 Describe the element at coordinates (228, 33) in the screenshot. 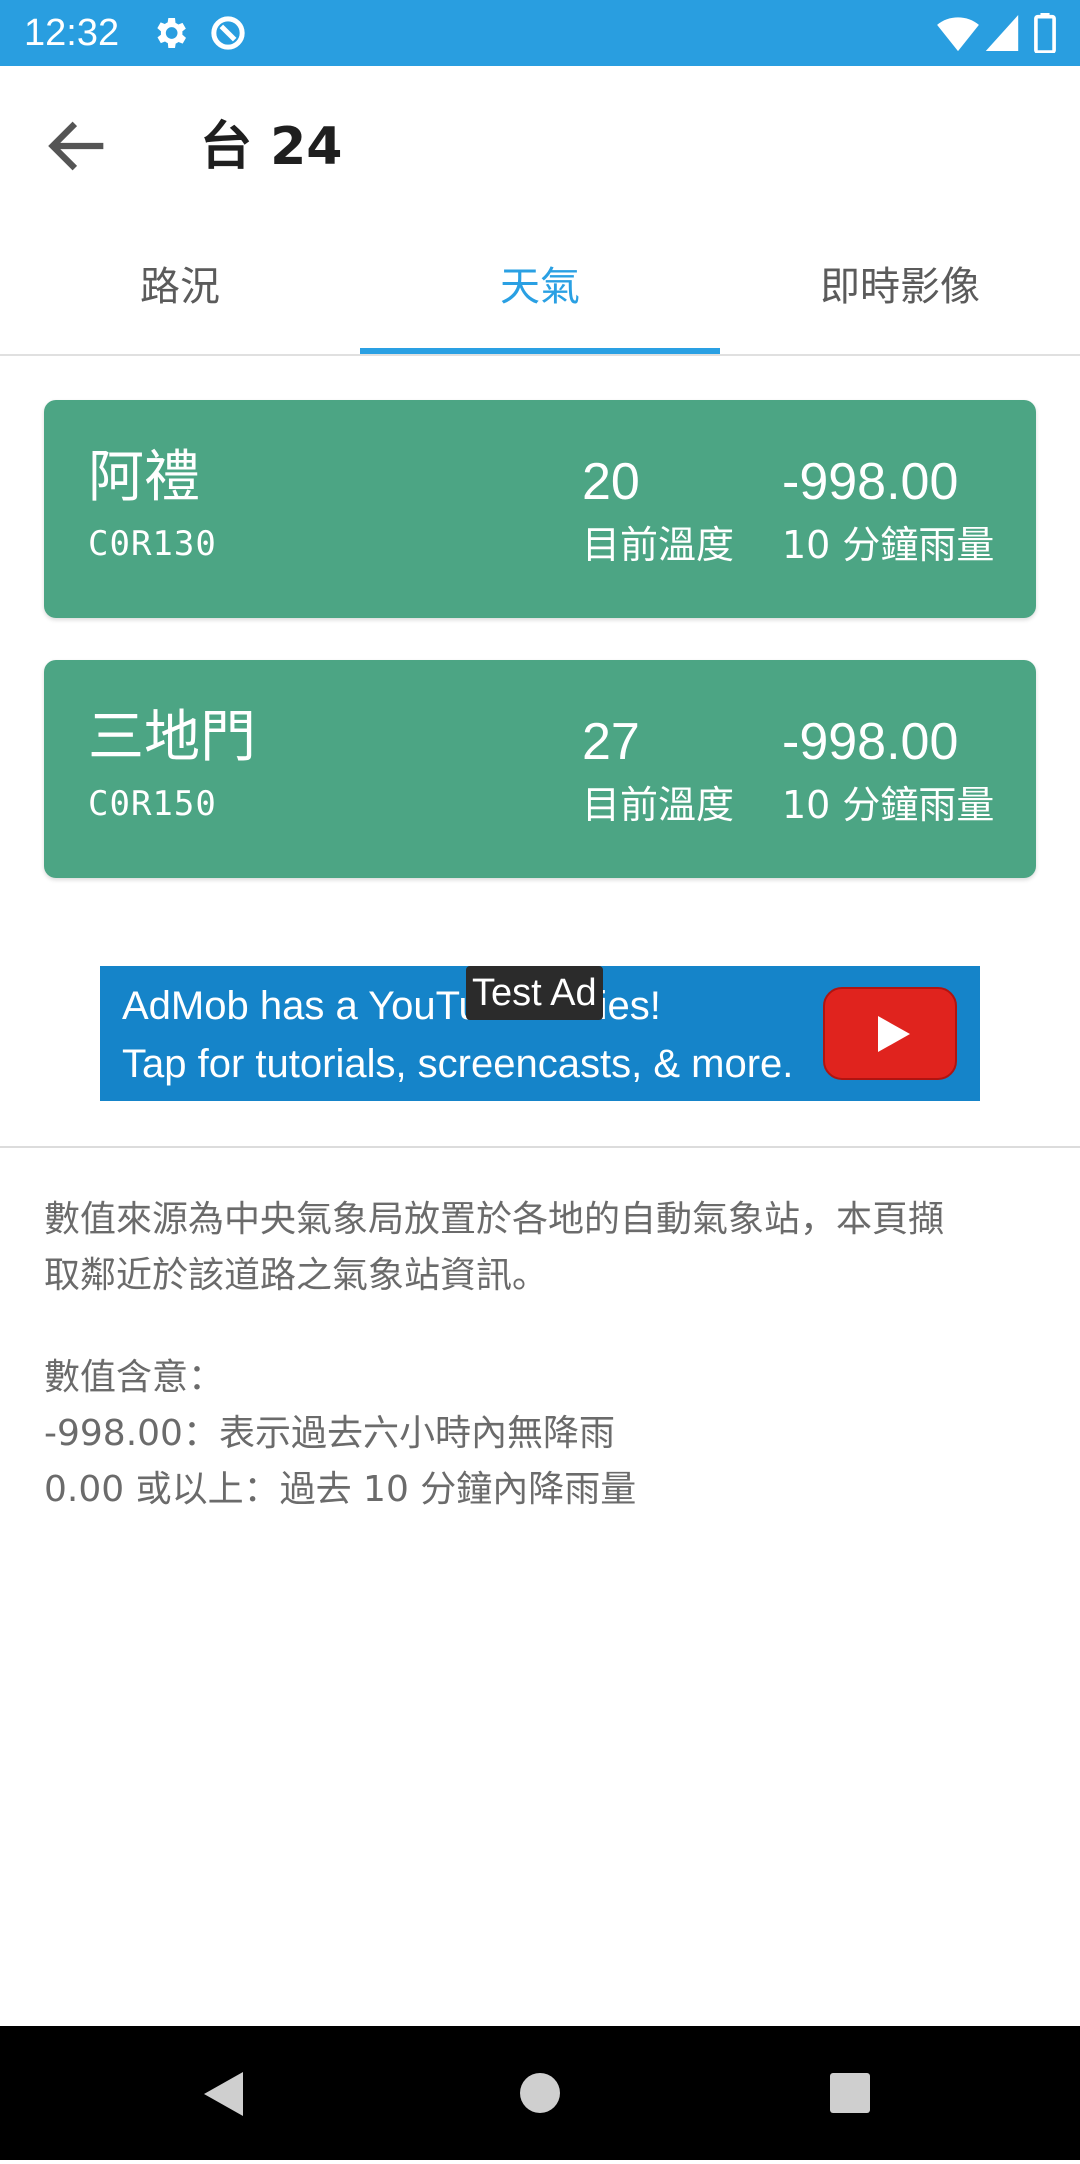

I see `data-saver-icon` at that location.